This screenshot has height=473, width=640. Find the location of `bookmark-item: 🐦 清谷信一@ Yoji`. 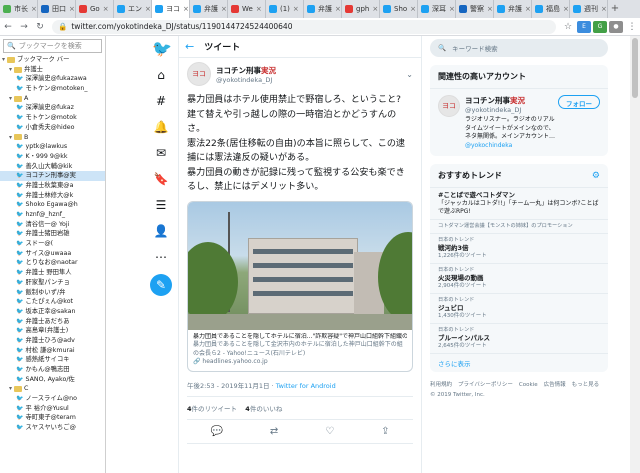

bookmark-item: 🐦 清谷信一@ Yoji is located at coordinates (52, 225).